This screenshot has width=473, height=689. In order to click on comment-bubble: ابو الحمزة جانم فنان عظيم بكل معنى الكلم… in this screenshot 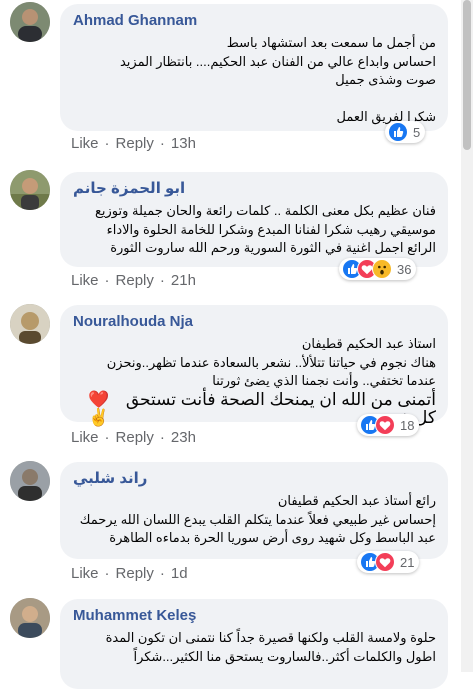, I will do `click(254, 219)`.